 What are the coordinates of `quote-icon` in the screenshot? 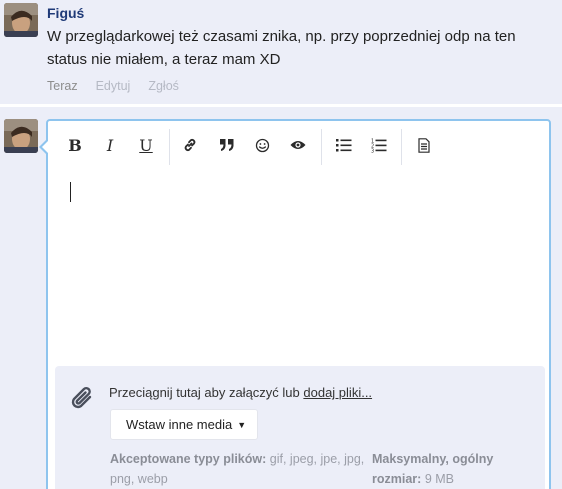 It's located at (227, 145).